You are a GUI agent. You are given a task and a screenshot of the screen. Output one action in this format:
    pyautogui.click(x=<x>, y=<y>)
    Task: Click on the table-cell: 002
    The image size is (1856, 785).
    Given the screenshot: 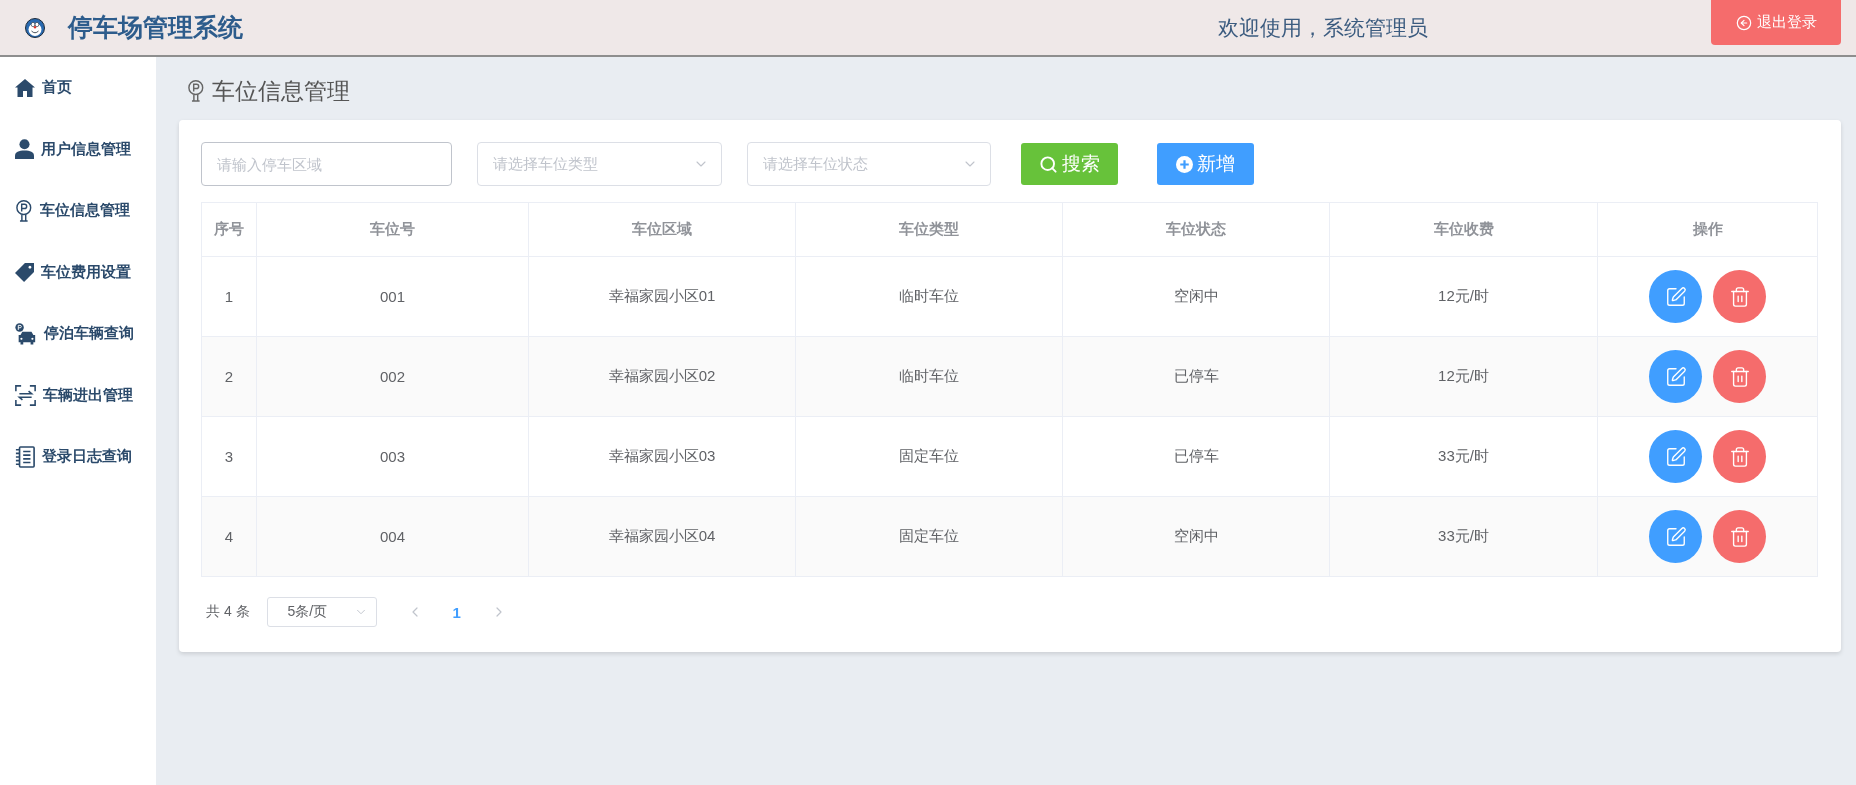 What is the action you would take?
    pyautogui.click(x=392, y=376)
    